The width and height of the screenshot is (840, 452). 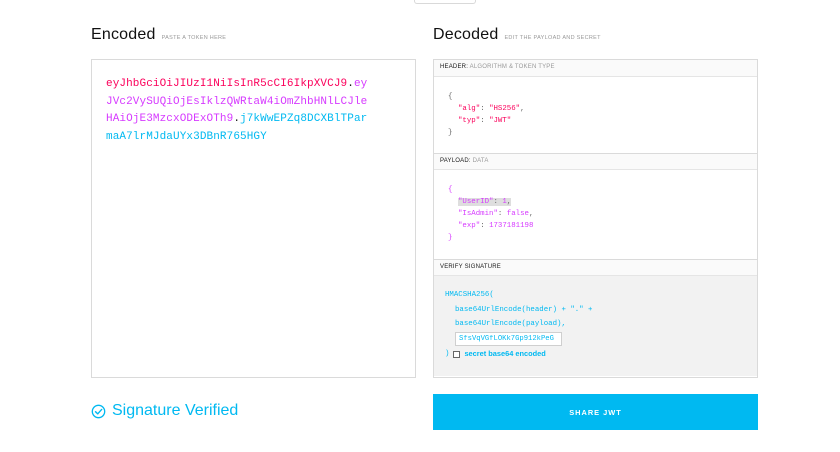 I want to click on decoded-hint: EDIT THE PAYLOAD AND SECRET, so click(x=552, y=38).